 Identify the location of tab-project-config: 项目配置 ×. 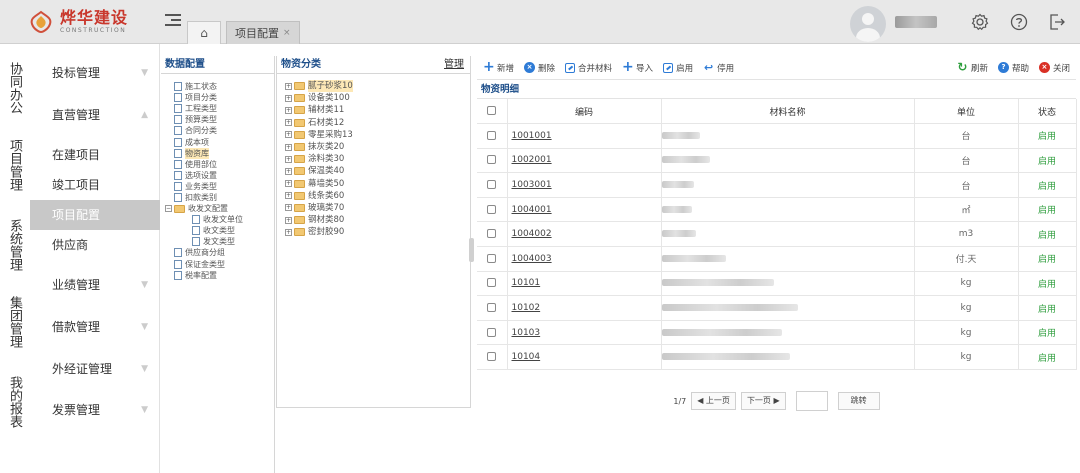
(263, 32).